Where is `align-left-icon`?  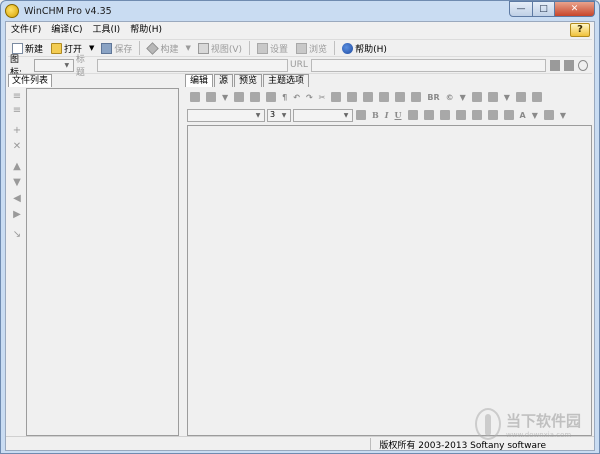 align-left-icon is located at coordinates (412, 115).